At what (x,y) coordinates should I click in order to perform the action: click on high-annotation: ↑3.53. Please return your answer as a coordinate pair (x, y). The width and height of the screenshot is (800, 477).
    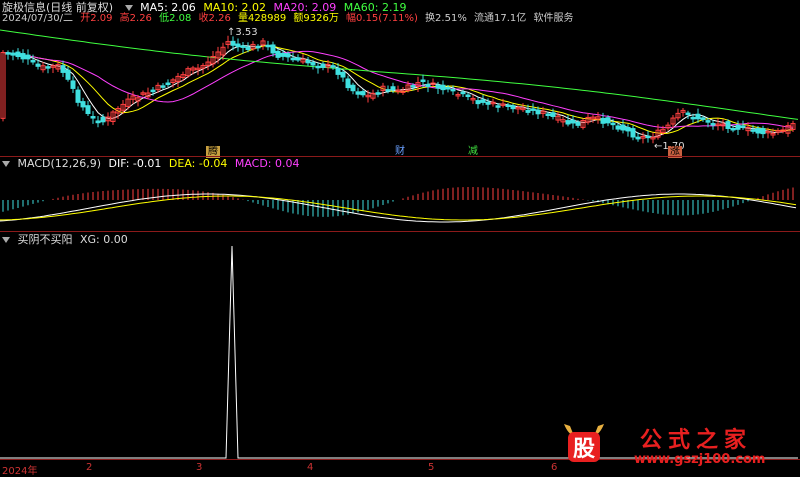
    Looking at the image, I should click on (242, 32).